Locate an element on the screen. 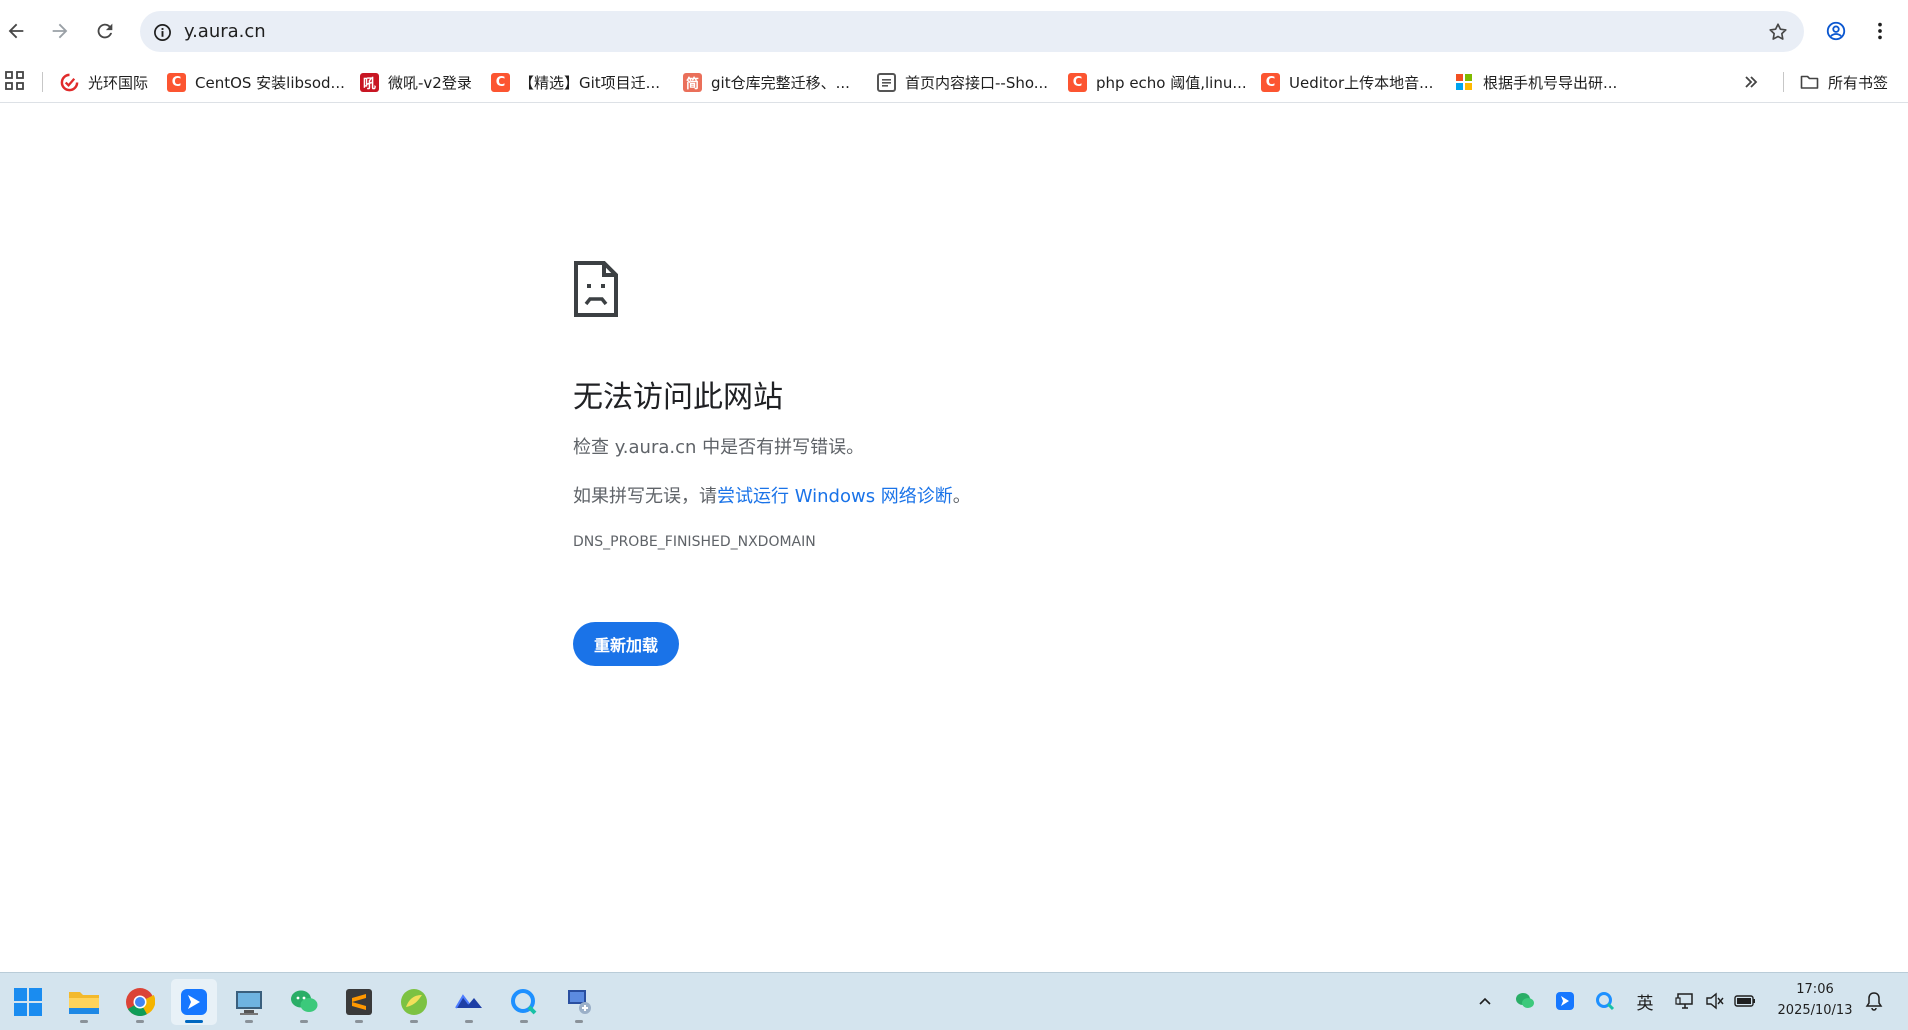  menu-button is located at coordinates (1880, 31).